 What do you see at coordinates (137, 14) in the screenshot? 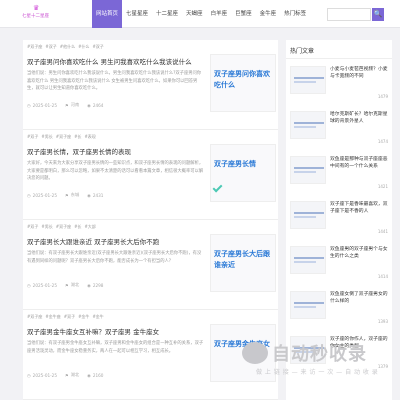
I see `nav-seven-star: 七星星座` at bounding box center [137, 14].